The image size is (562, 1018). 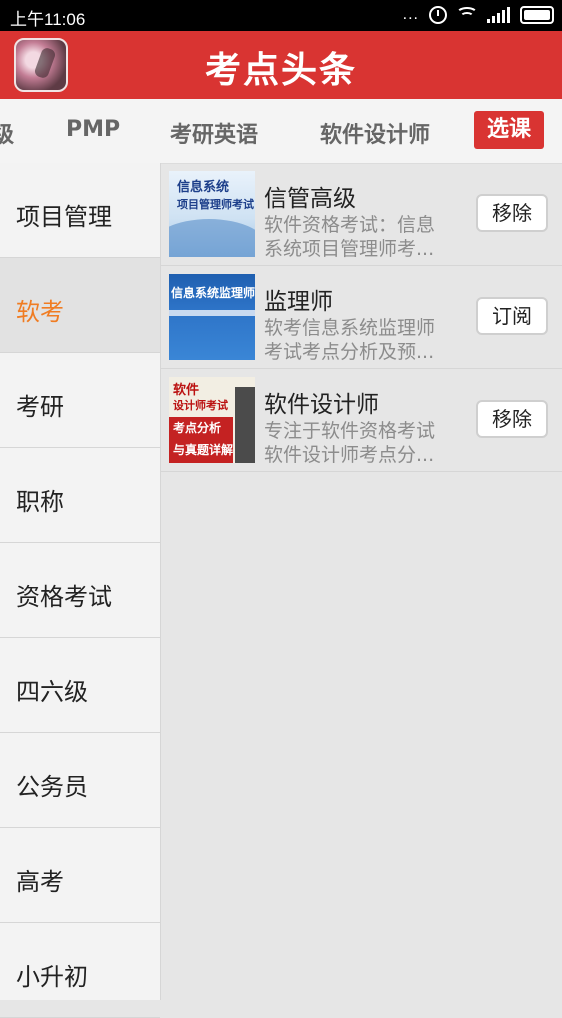 What do you see at coordinates (80, 875) in the screenshot?
I see `sidebar-item-gaokao: 高考` at bounding box center [80, 875].